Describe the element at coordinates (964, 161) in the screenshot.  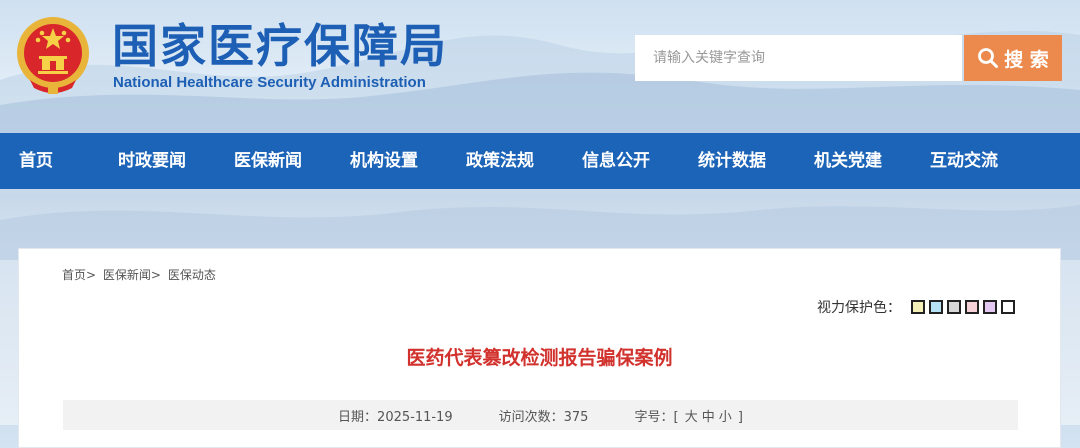
I see `nav-item-interaction: 互动交流` at that location.